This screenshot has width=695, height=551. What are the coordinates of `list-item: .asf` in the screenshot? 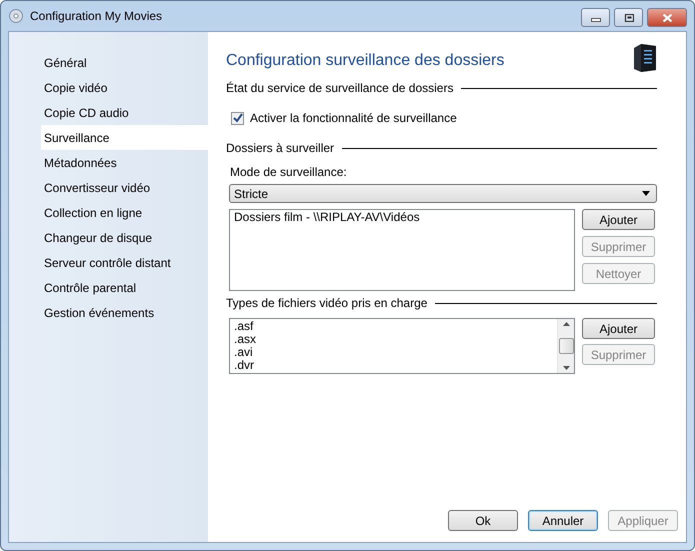 It's located at (393, 326).